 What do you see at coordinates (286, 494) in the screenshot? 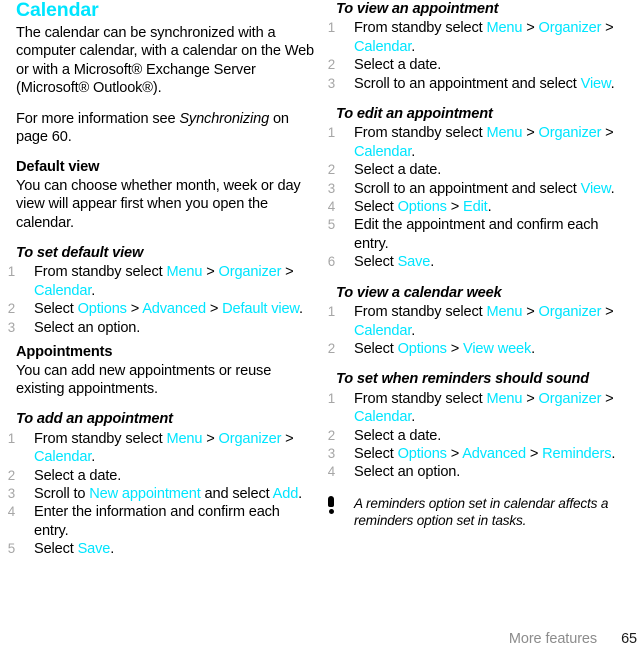
I see `menu-path-link: Add` at bounding box center [286, 494].